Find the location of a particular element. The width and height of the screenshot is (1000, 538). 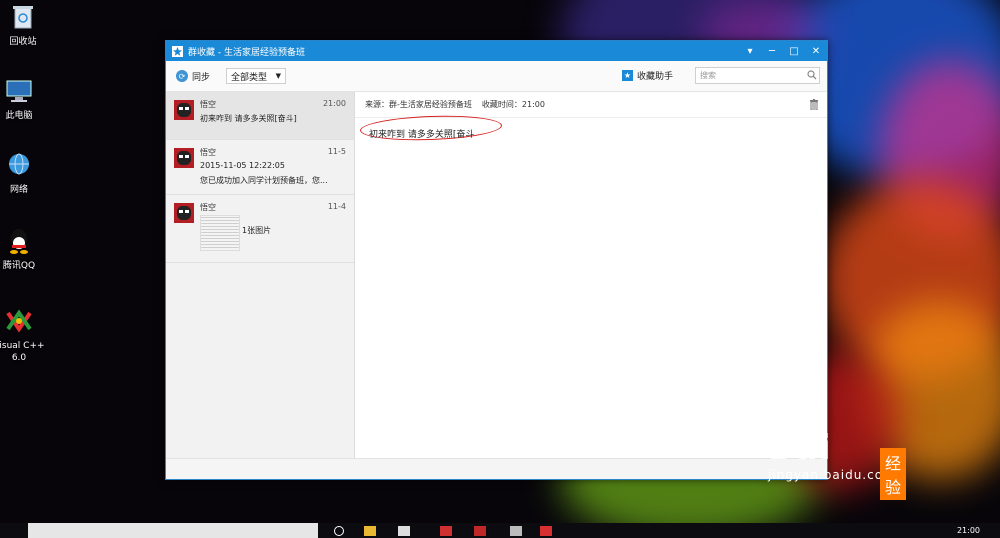

minimize-button: ─ is located at coordinates (772, 51).